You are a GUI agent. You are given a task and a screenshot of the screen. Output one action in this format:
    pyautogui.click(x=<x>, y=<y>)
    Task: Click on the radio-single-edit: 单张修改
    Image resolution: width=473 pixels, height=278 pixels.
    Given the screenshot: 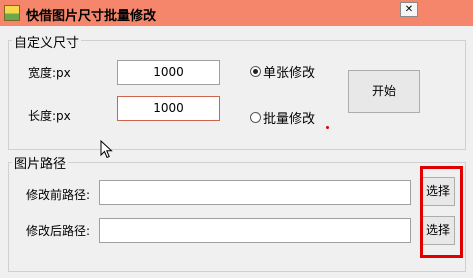 What is the action you would take?
    pyautogui.click(x=282, y=71)
    